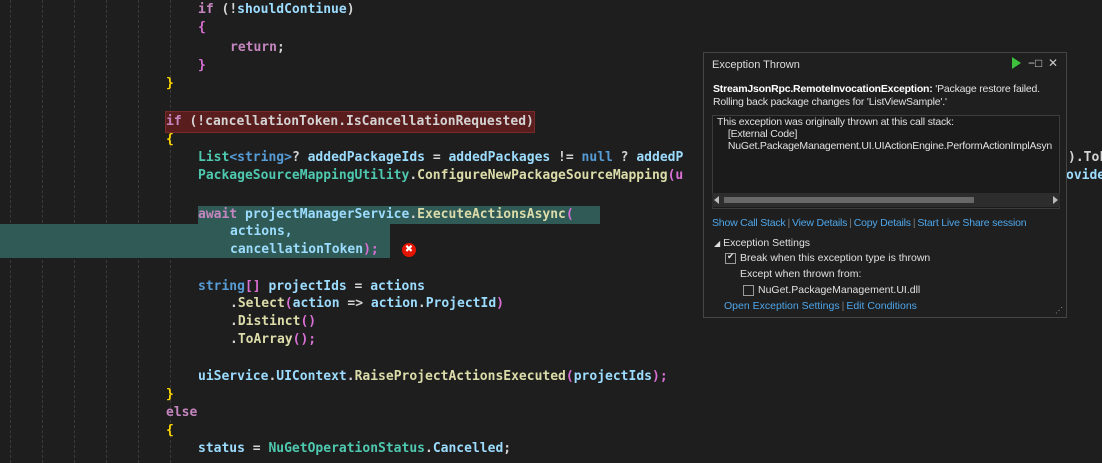  What do you see at coordinates (882, 223) in the screenshot?
I see `copy-details-link: Copy Details` at bounding box center [882, 223].